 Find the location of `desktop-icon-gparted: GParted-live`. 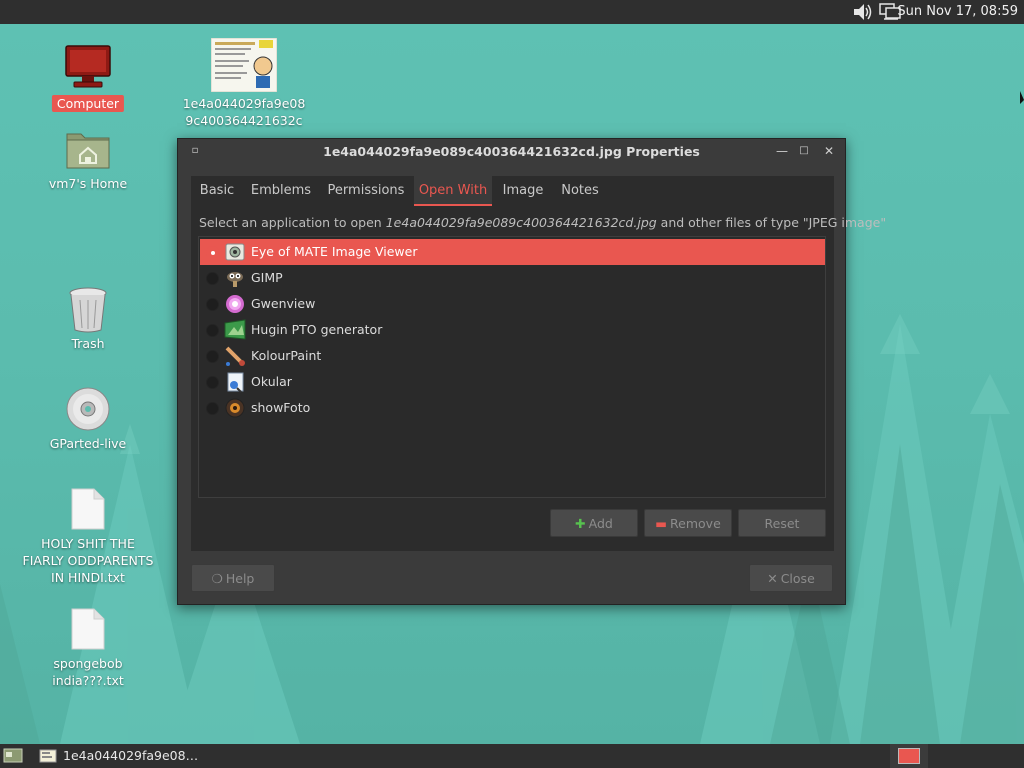

desktop-icon-gparted: GParted-live is located at coordinates (88, 420).